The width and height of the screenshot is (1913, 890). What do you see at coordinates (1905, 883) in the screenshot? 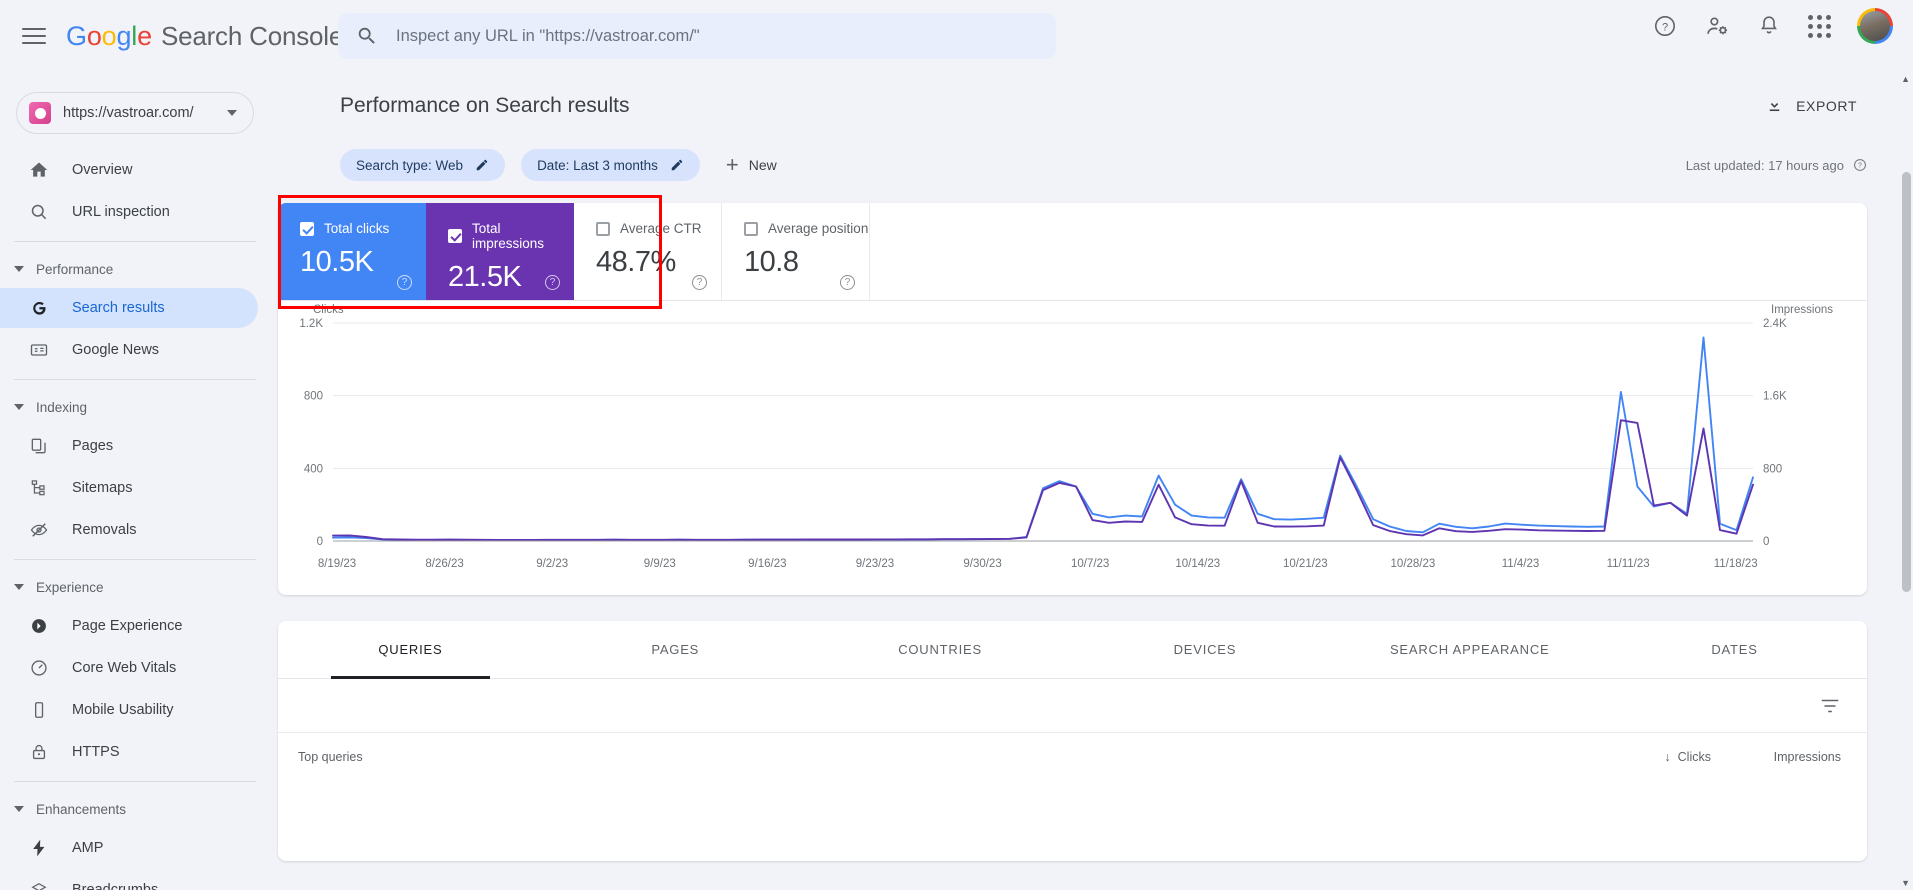
I see `scroll-down-arrow-icon: ▼` at bounding box center [1905, 883].